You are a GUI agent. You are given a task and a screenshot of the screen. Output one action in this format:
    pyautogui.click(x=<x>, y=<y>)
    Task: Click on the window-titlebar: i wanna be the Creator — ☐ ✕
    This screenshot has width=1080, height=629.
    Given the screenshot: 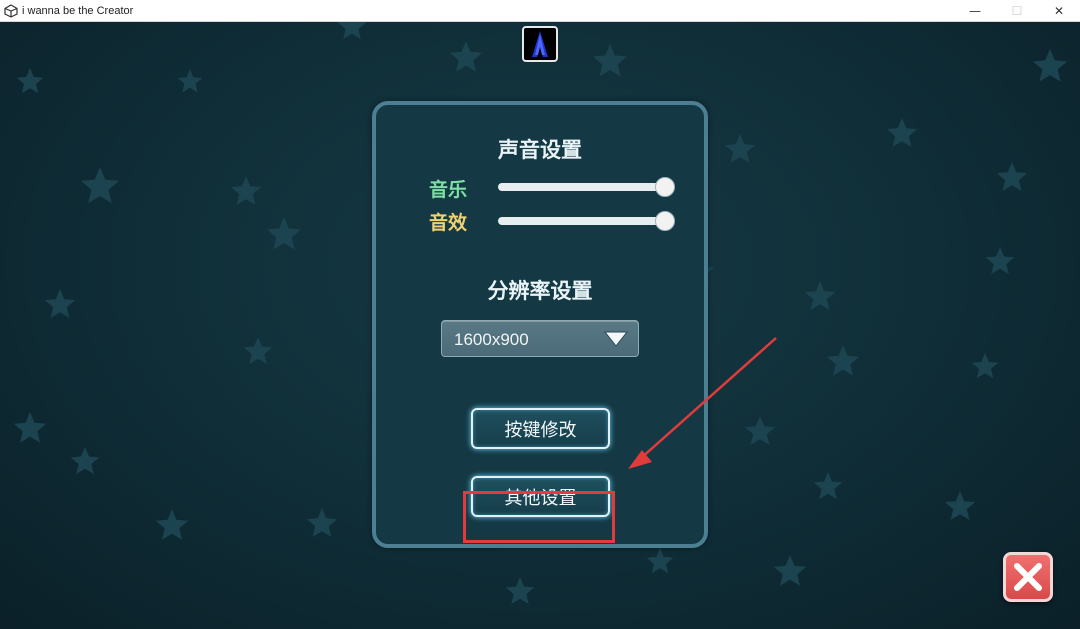 What is the action you would take?
    pyautogui.click(x=540, y=11)
    